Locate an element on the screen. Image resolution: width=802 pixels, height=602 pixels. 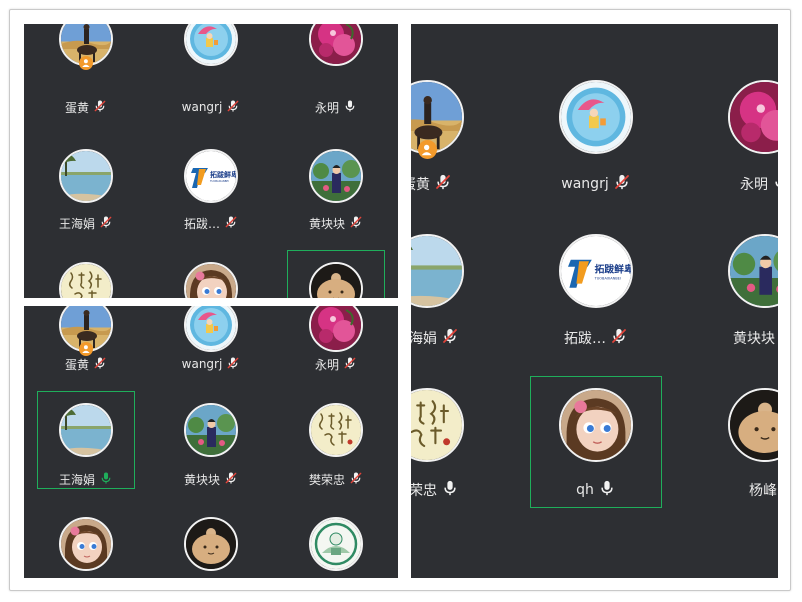
participant-name: 杨峰 is located at coordinates (763, 491).